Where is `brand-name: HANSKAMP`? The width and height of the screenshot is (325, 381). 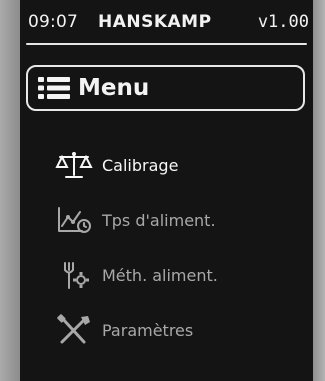
brand-name: HANSKAMP is located at coordinates (155, 22).